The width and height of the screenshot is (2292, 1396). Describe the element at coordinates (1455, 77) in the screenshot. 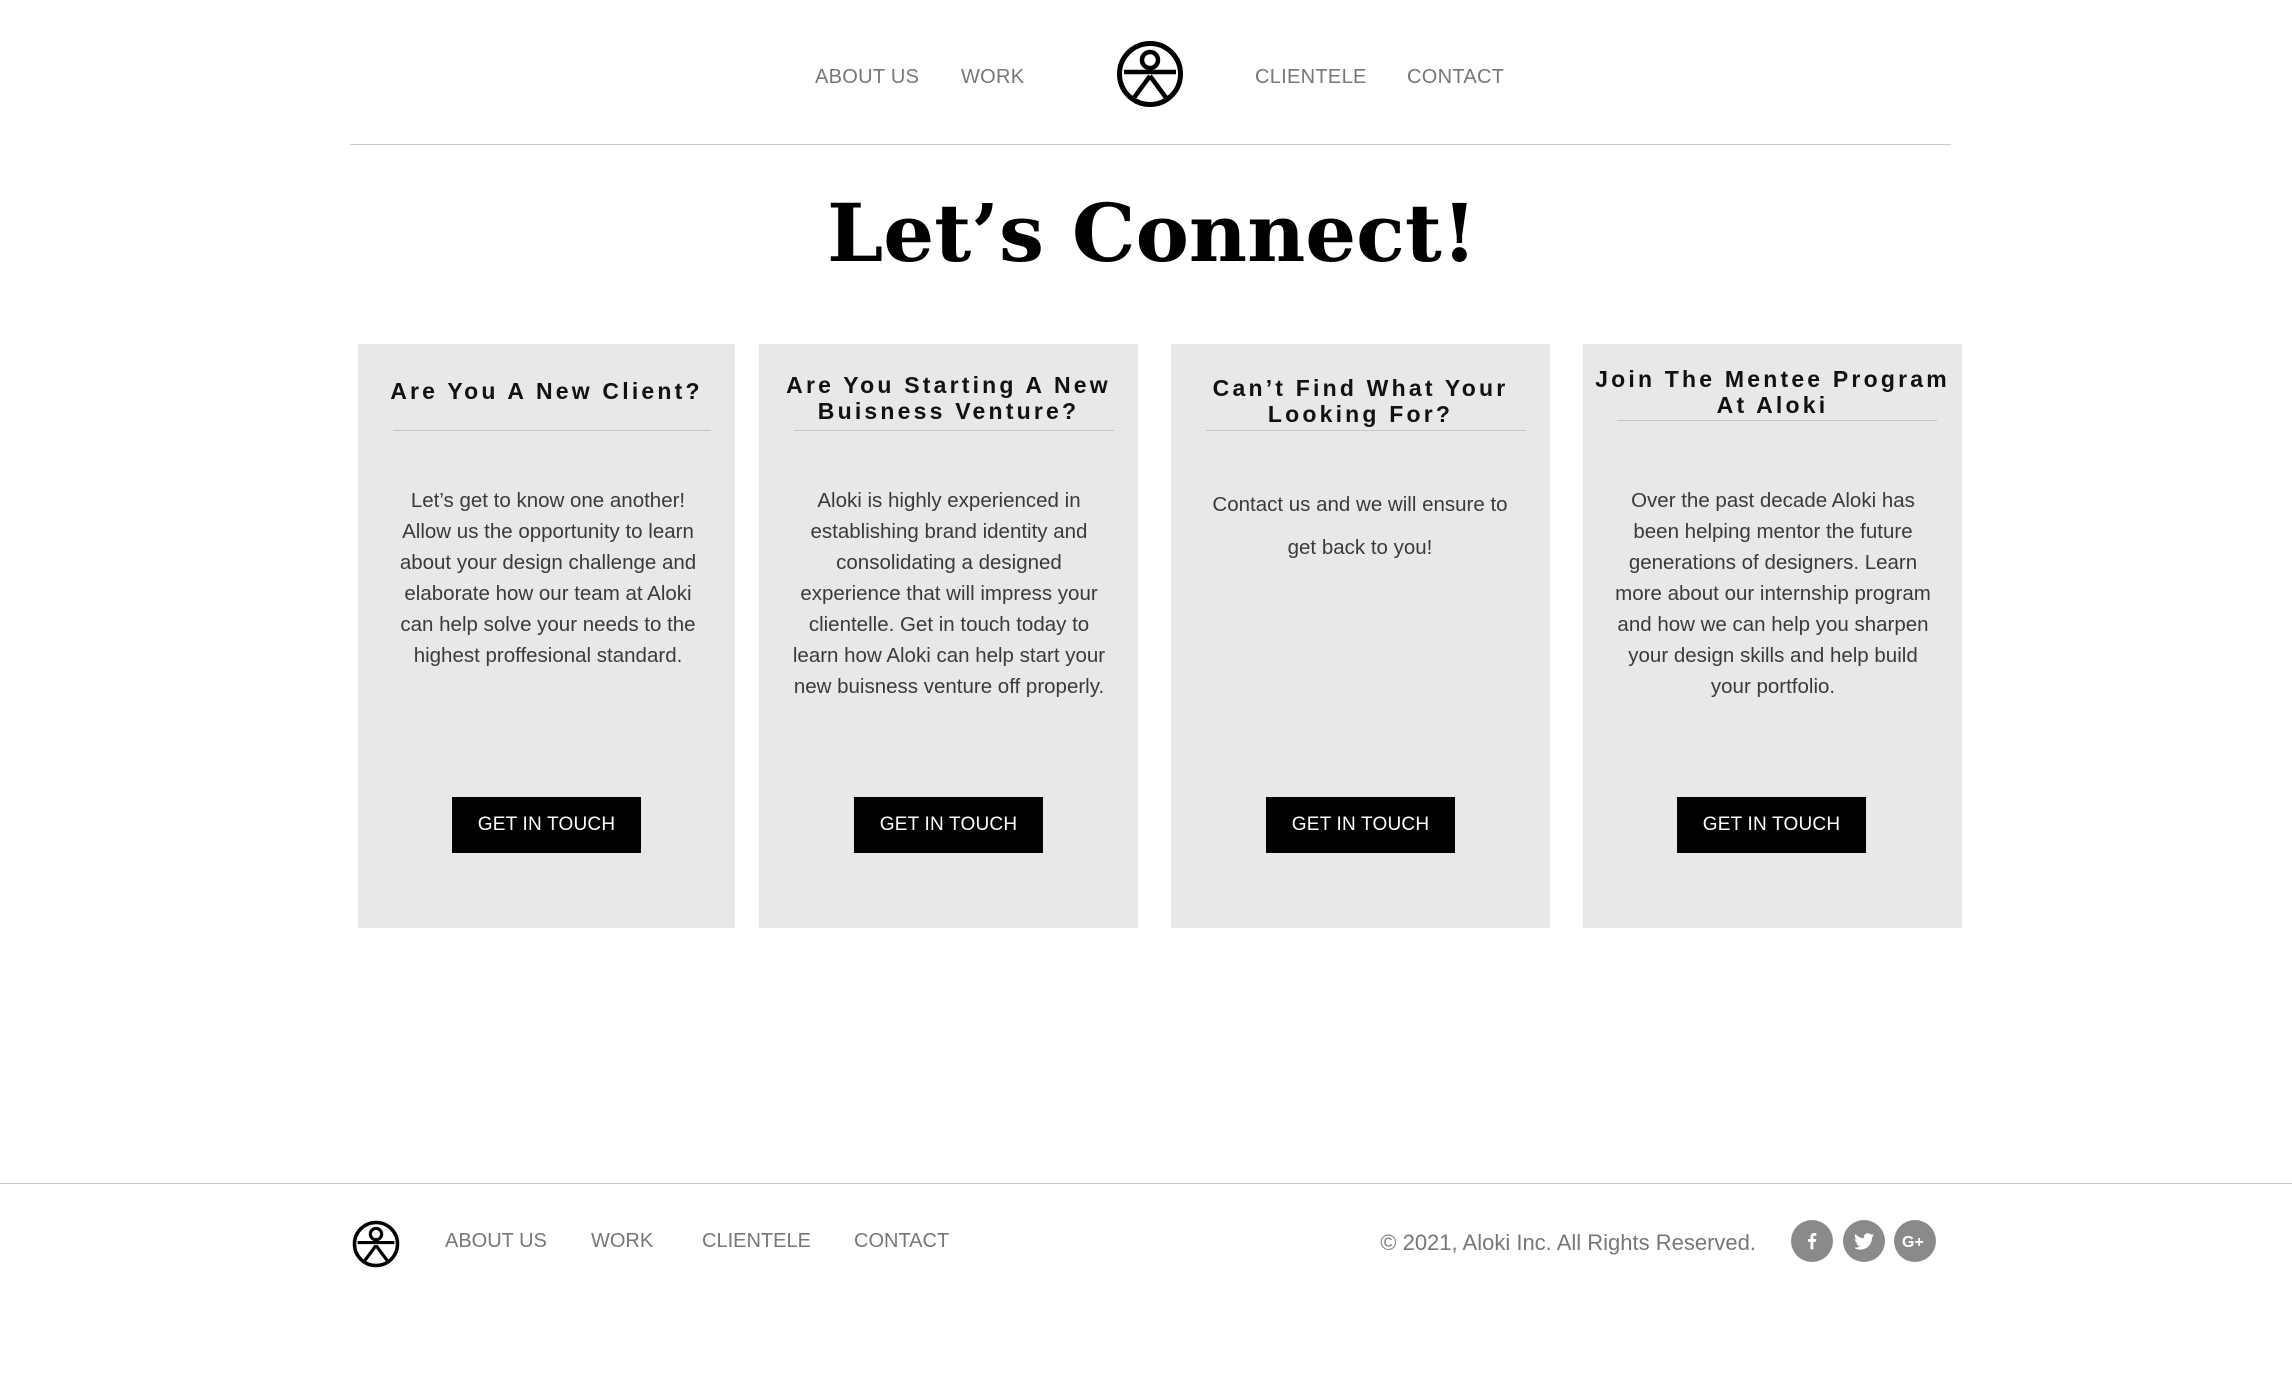

I see `nav-contact-link: CONTACT` at that location.